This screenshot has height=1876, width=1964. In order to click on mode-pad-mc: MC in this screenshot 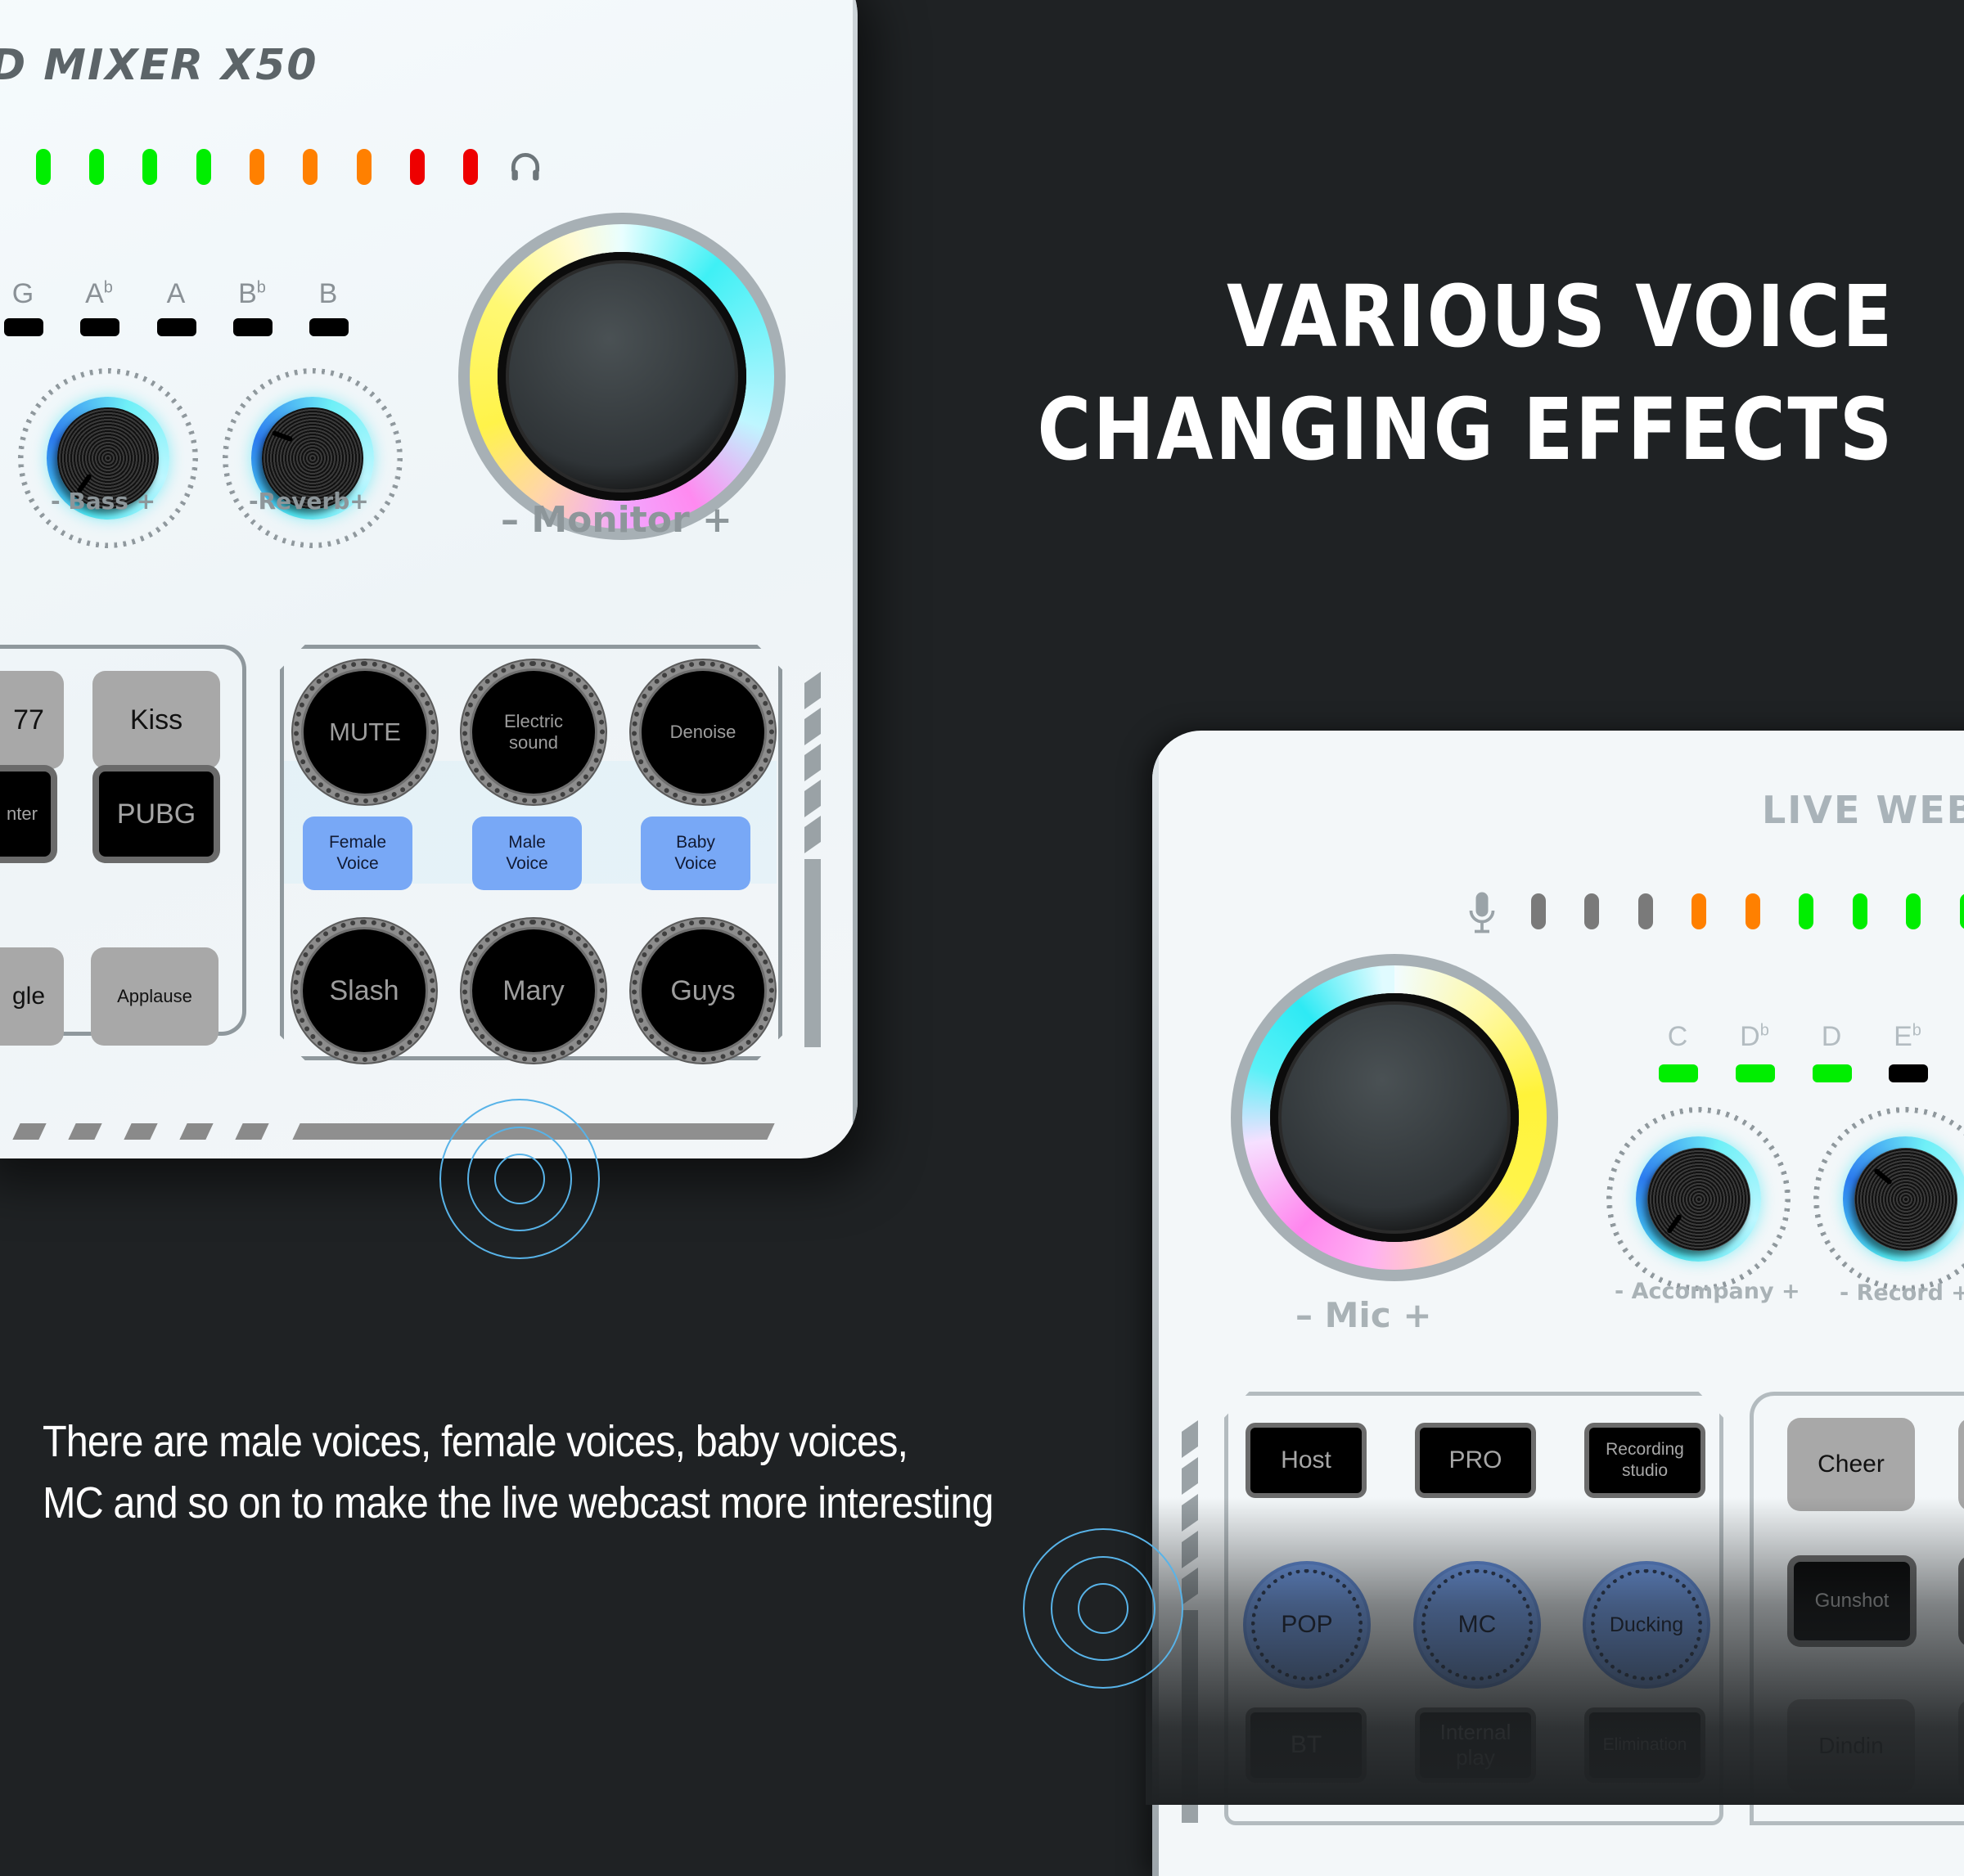, I will do `click(1478, 1625)`.